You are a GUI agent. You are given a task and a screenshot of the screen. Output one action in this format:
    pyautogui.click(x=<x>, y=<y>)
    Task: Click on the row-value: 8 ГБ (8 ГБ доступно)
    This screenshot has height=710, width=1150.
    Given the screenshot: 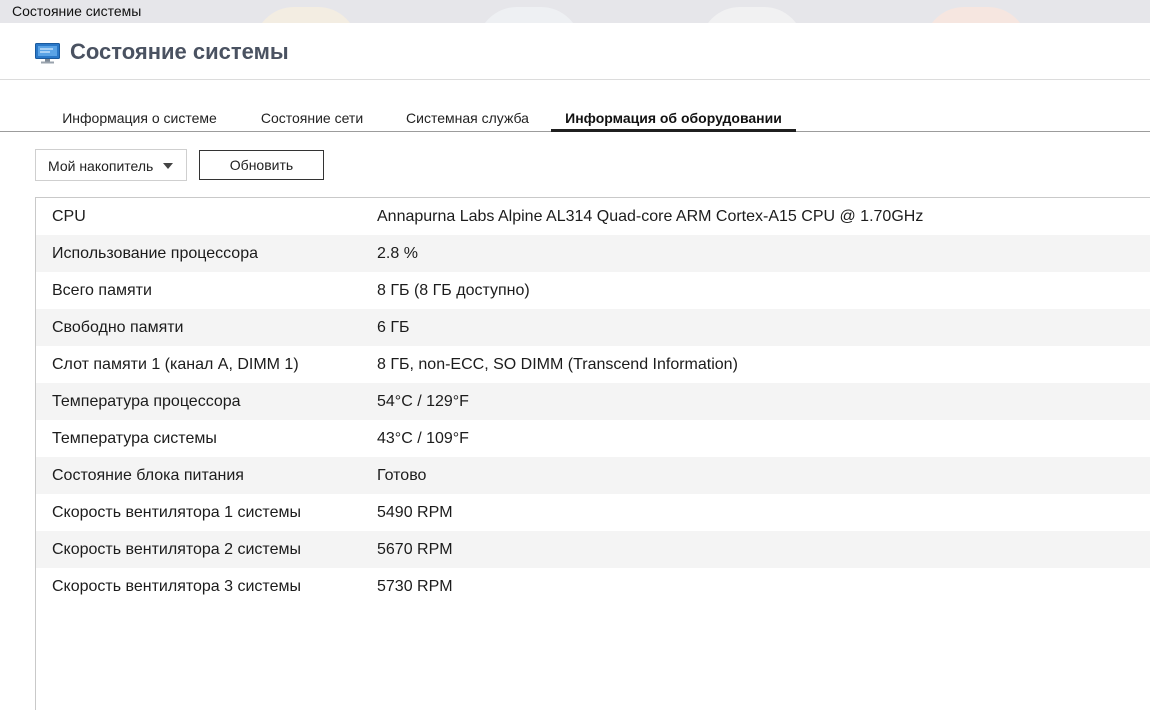 What is the action you would take?
    pyautogui.click(x=453, y=290)
    